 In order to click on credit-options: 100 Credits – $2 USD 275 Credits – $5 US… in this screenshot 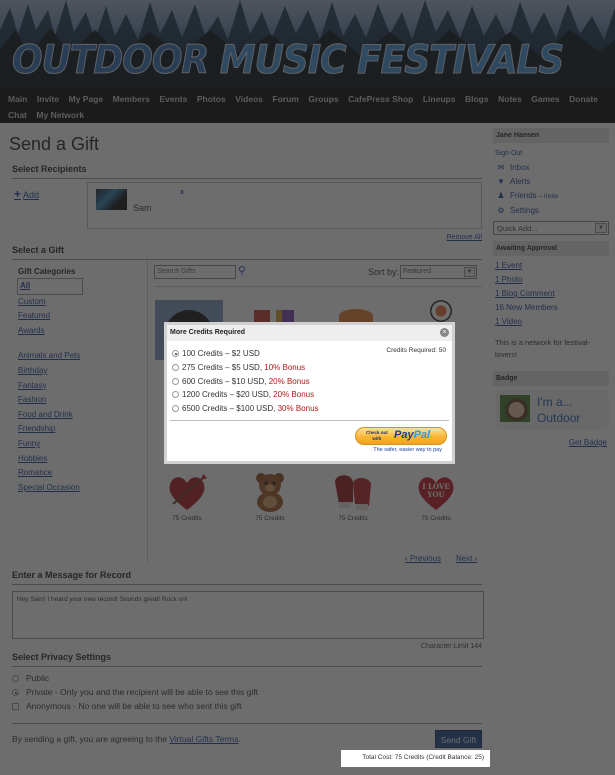, I will do `click(245, 381)`.